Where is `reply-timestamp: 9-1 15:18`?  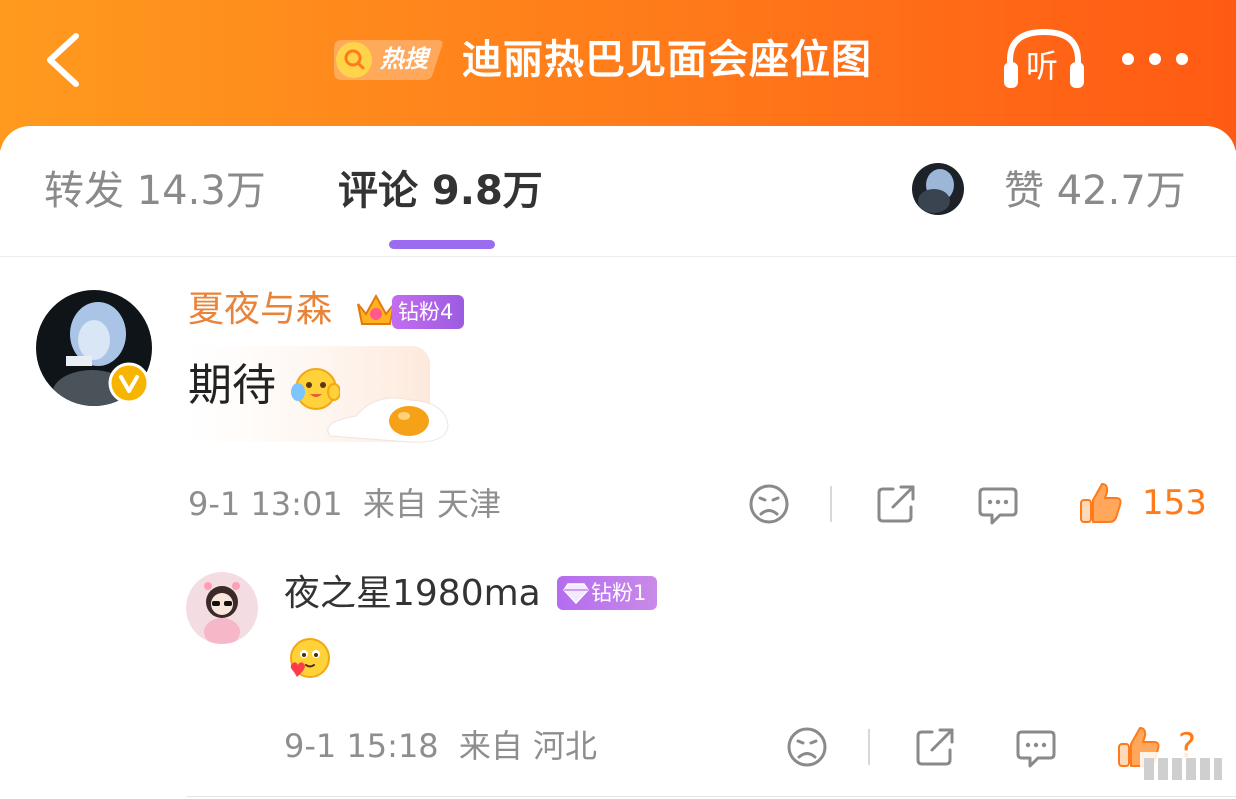
reply-timestamp: 9-1 15:18 is located at coordinates (361, 746).